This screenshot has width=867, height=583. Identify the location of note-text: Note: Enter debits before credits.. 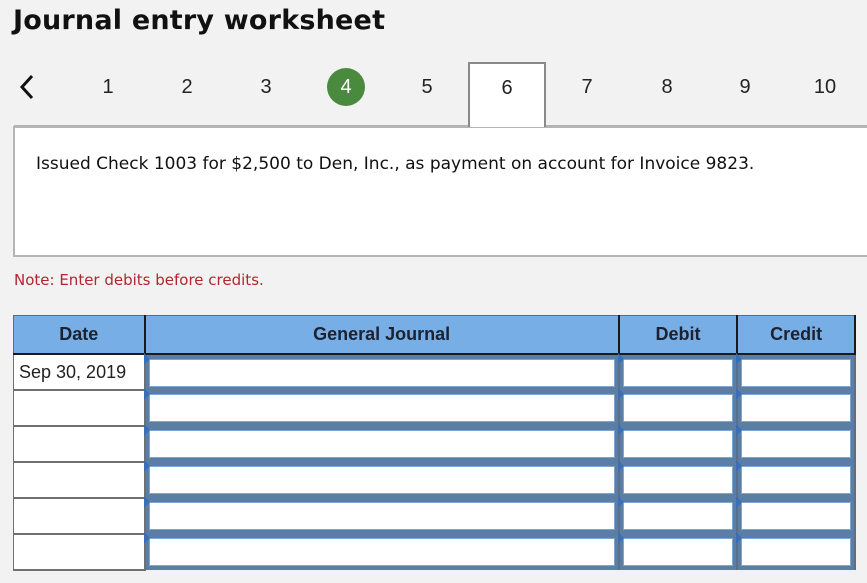
(139, 280).